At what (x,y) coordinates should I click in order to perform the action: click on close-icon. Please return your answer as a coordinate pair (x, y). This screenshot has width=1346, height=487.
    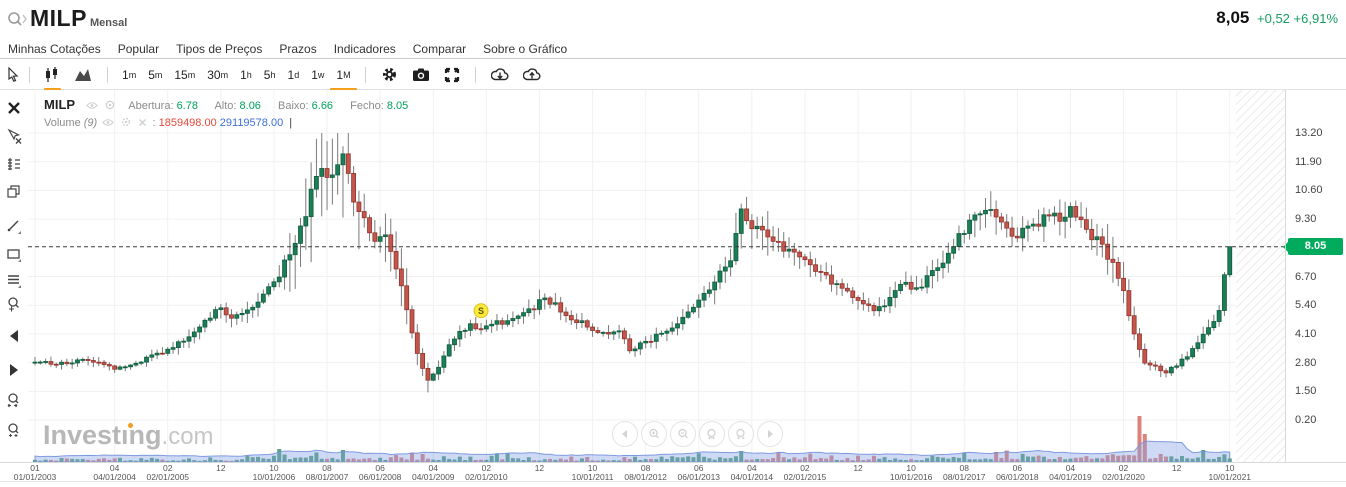
    Looking at the image, I should click on (14, 108).